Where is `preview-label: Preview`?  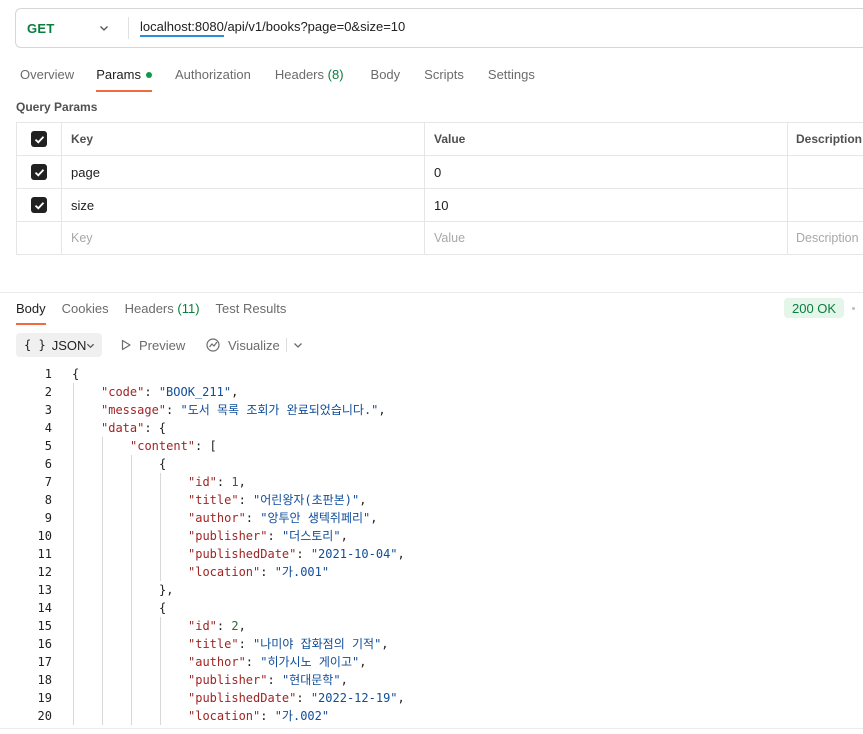 preview-label: Preview is located at coordinates (162, 345).